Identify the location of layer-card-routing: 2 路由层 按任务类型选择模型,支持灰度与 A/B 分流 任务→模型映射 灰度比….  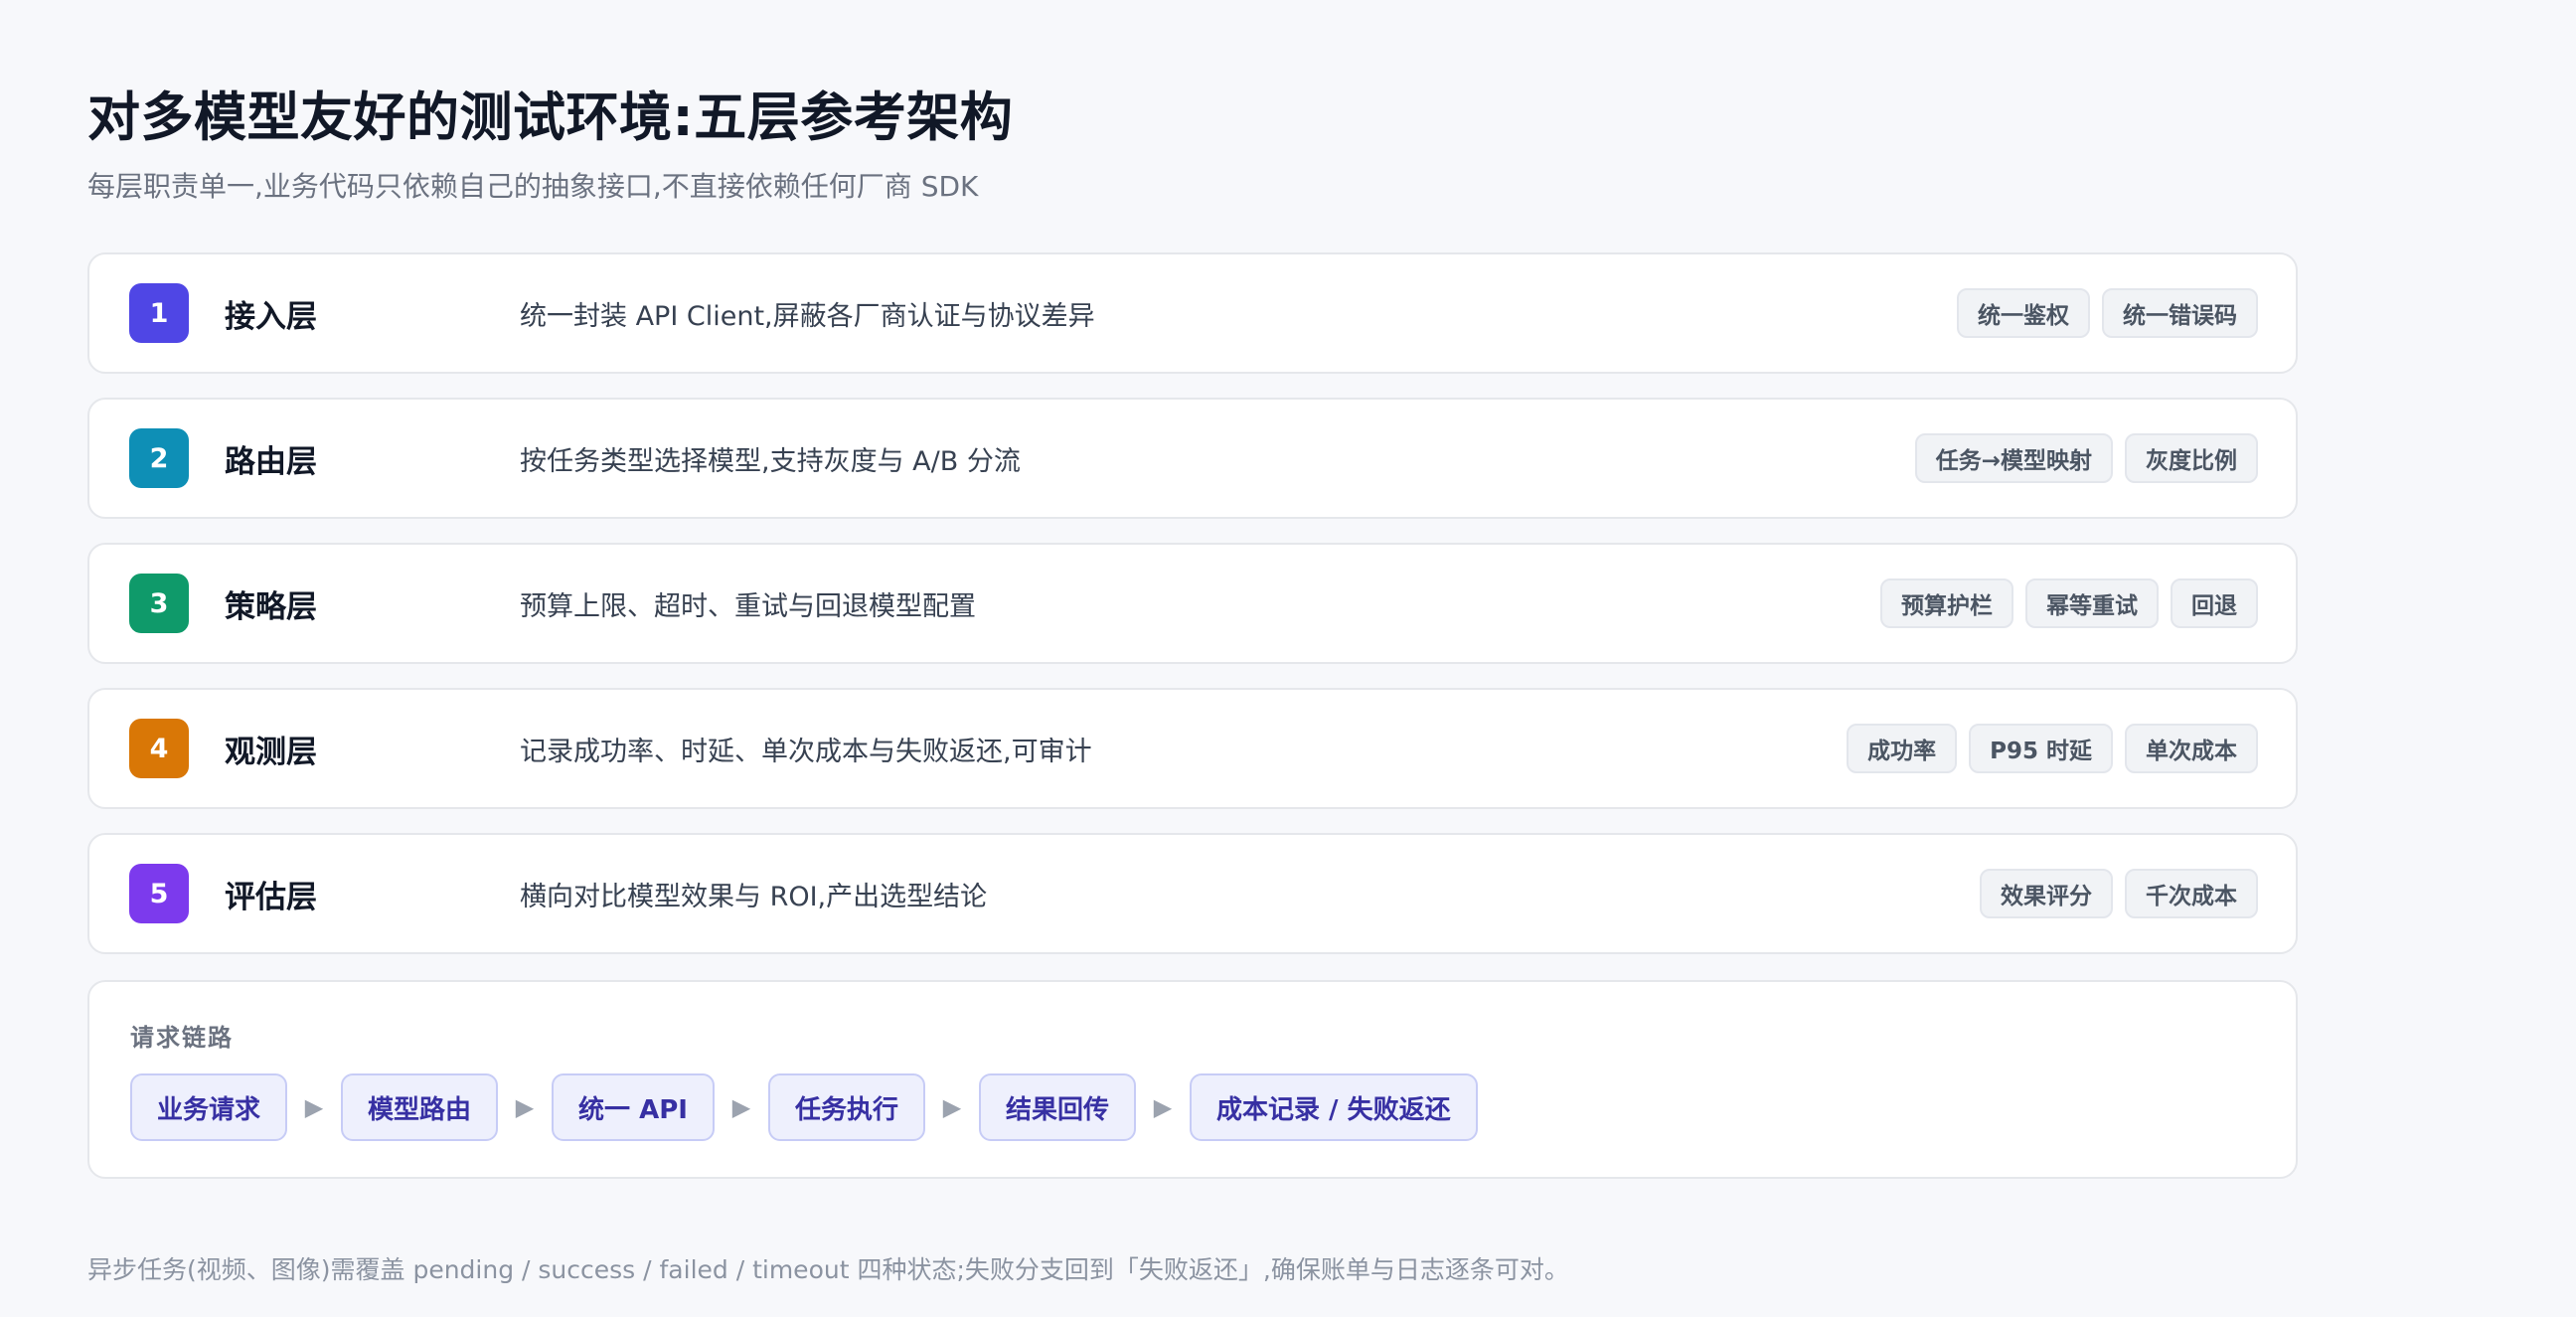
(1192, 458).